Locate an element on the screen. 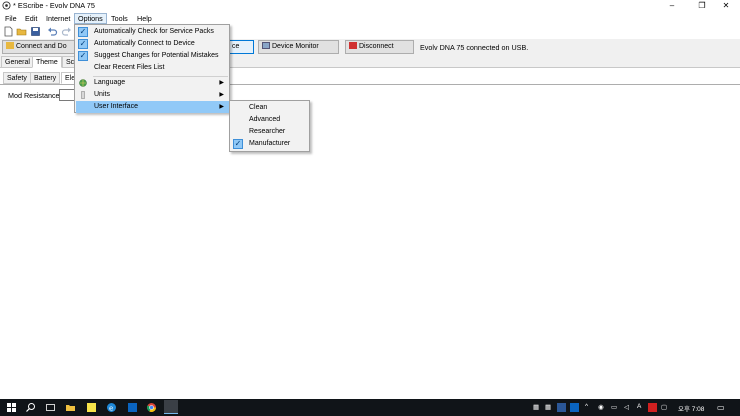  mod-resistance-label: Mod Resistance: is located at coordinates (35, 95).